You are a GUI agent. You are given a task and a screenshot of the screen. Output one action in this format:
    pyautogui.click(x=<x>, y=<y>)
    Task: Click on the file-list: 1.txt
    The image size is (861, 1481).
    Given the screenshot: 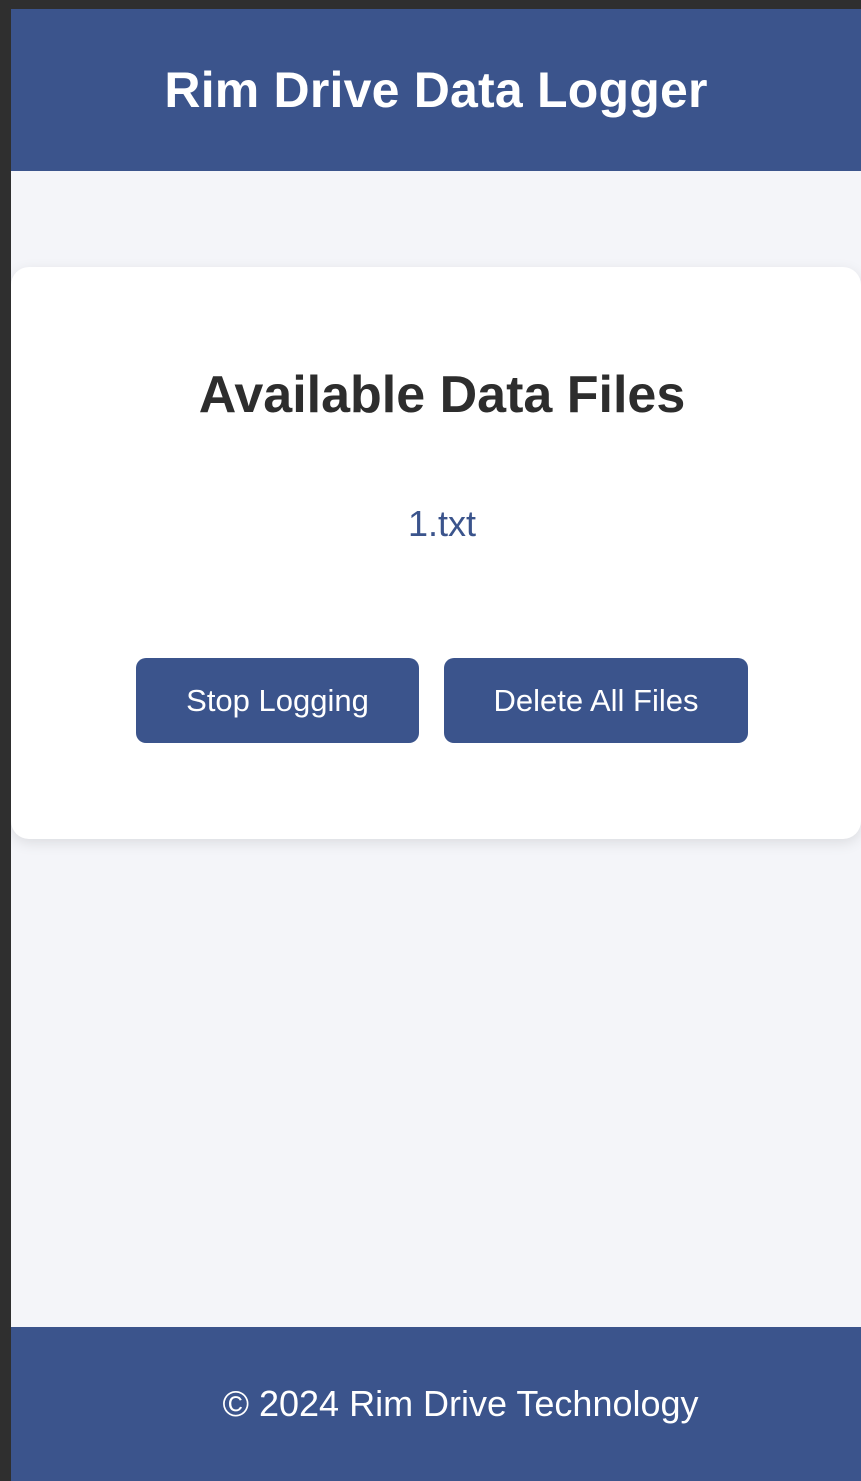 What is the action you would take?
    pyautogui.click(x=436, y=524)
    